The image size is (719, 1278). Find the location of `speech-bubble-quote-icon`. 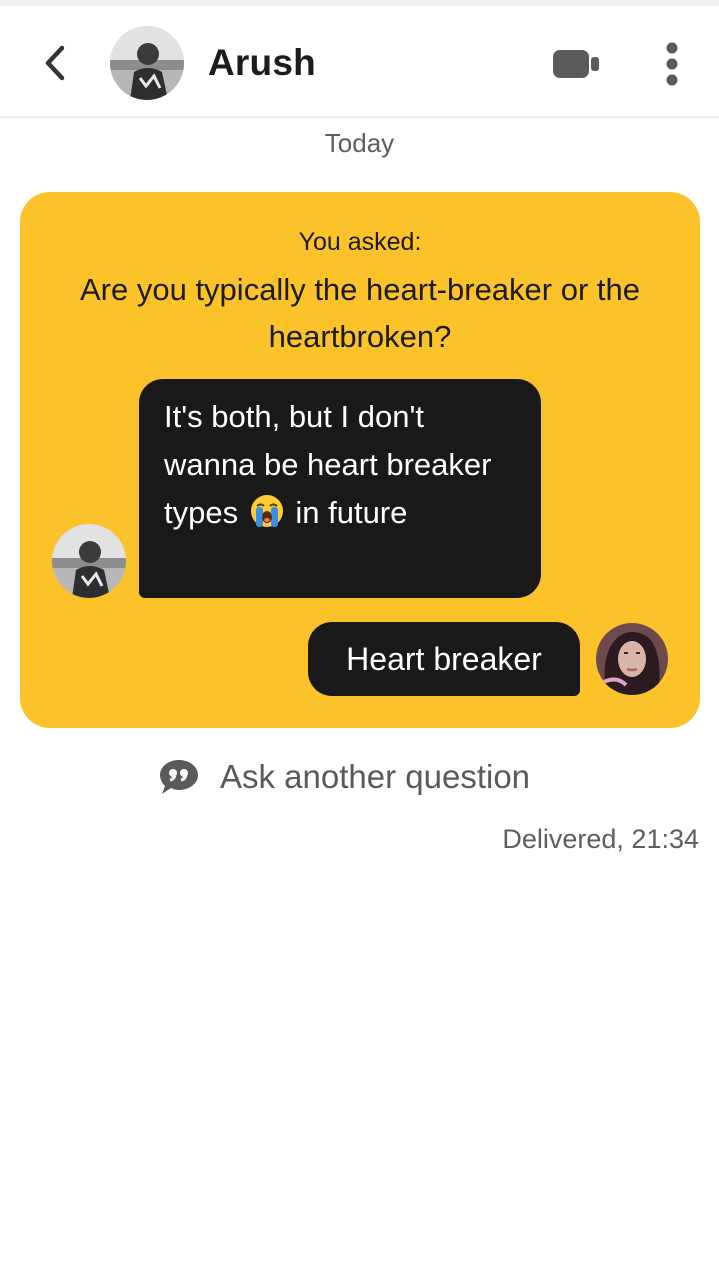

speech-bubble-quote-icon is located at coordinates (179, 777).